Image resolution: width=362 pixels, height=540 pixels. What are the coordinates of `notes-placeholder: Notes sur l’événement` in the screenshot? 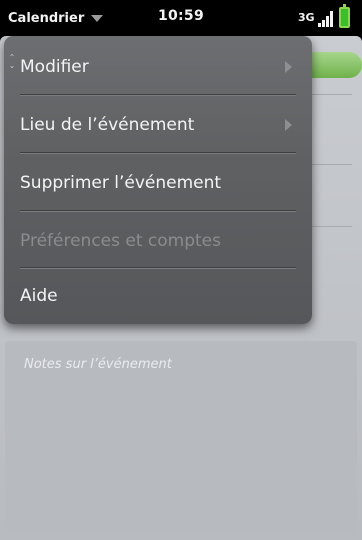 It's located at (98, 364).